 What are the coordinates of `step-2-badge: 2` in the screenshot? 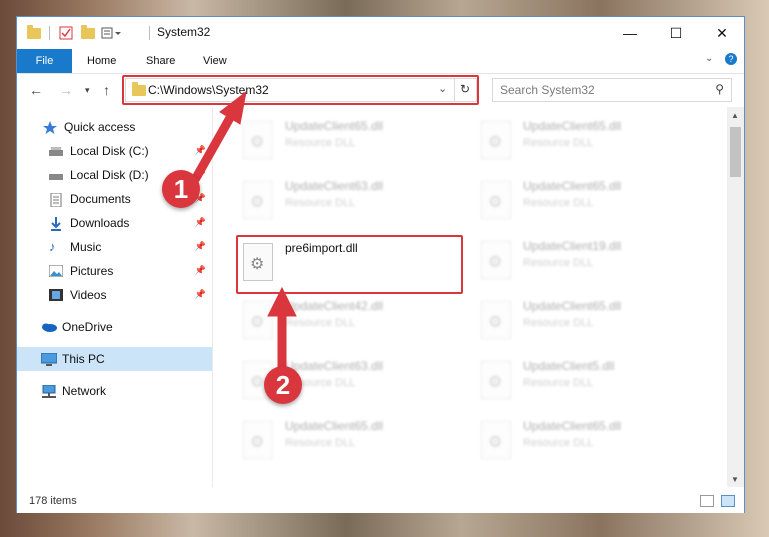 It's located at (283, 385).